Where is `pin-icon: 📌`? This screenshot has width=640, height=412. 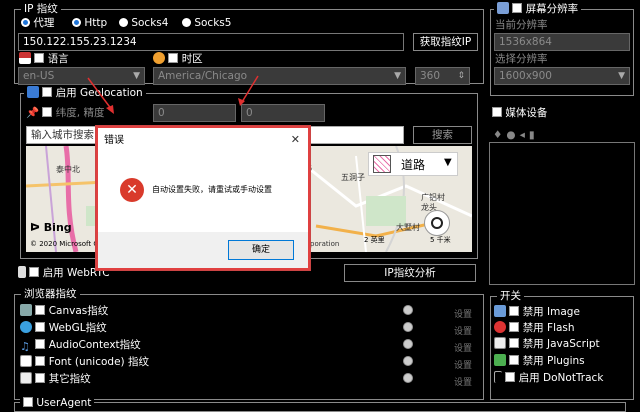 pin-icon: 📌 is located at coordinates (33, 113).